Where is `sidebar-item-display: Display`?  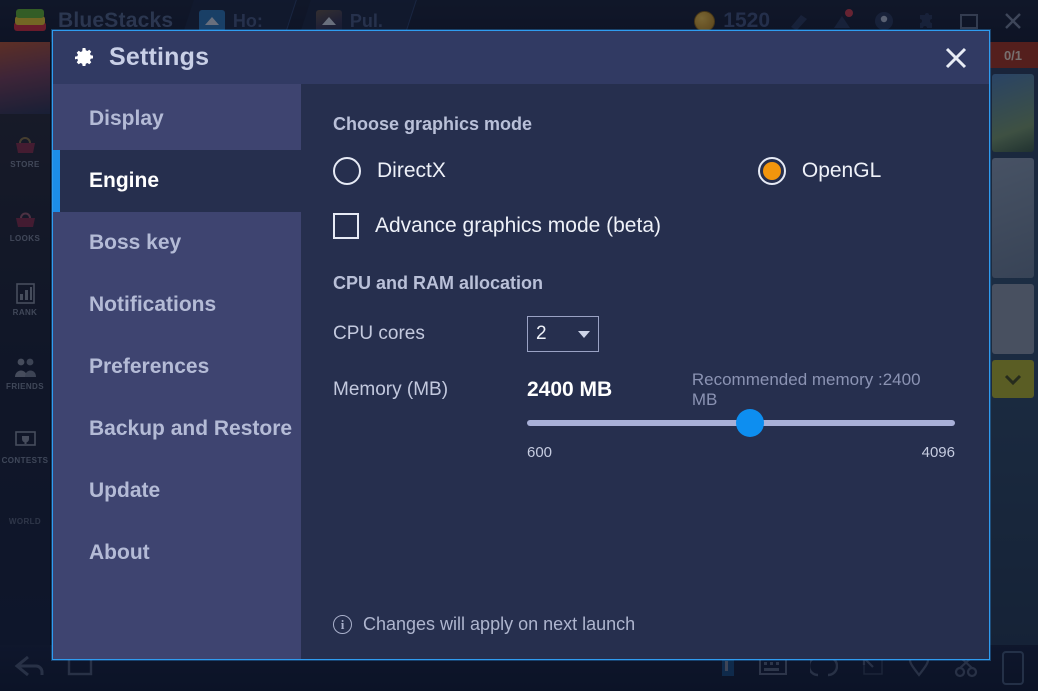
sidebar-item-display: Display is located at coordinates (177, 119).